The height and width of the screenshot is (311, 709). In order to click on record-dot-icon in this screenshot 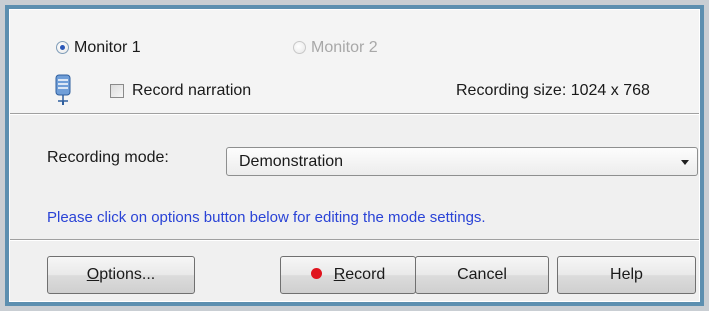, I will do `click(316, 274)`.